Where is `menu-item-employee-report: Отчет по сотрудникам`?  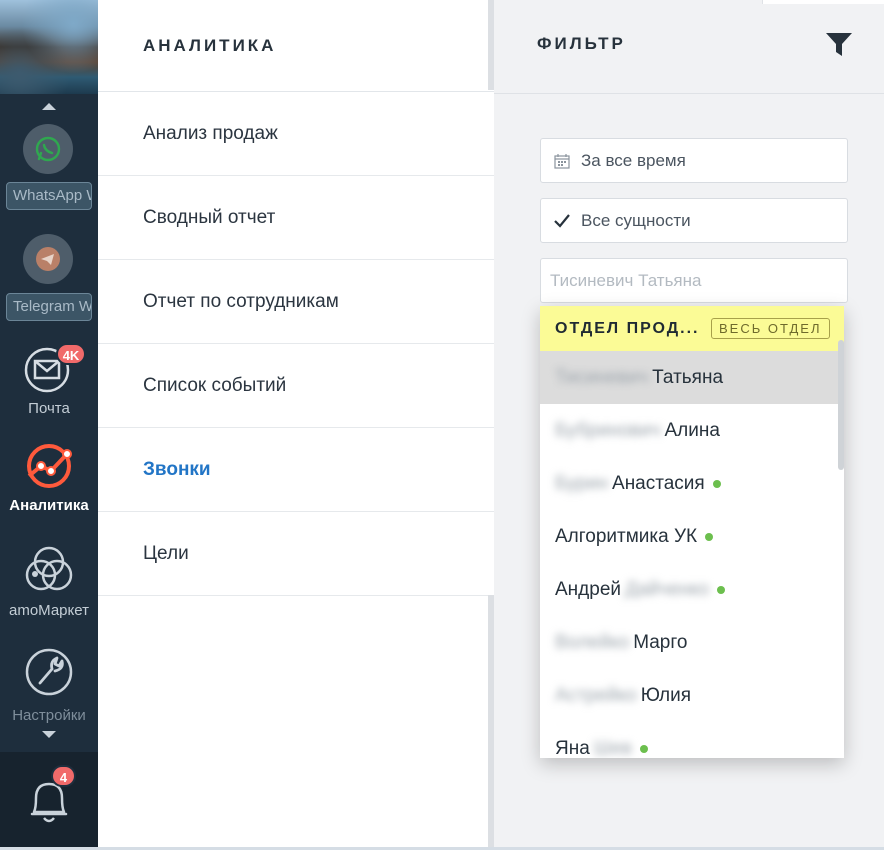 menu-item-employee-report: Отчет по сотрудникам is located at coordinates (296, 302).